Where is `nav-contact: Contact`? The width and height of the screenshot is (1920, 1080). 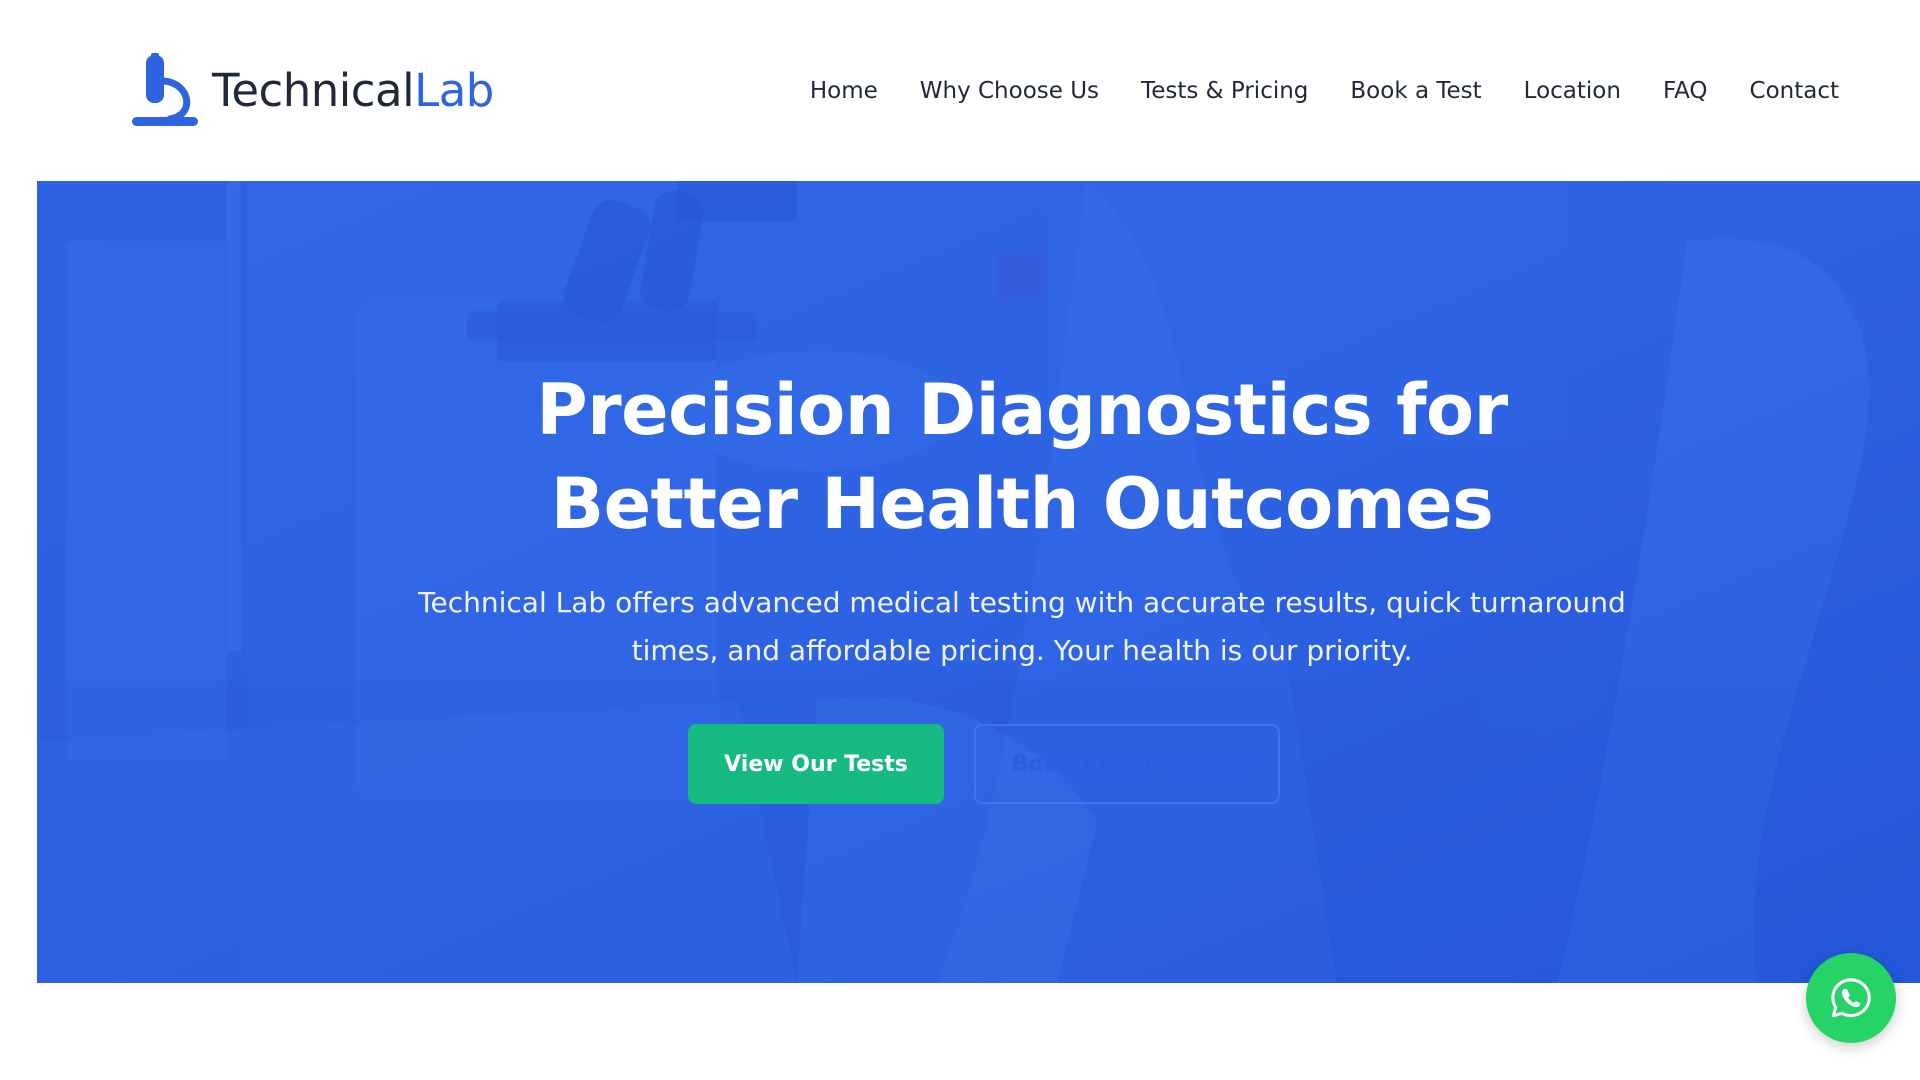
nav-contact: Contact is located at coordinates (1794, 91).